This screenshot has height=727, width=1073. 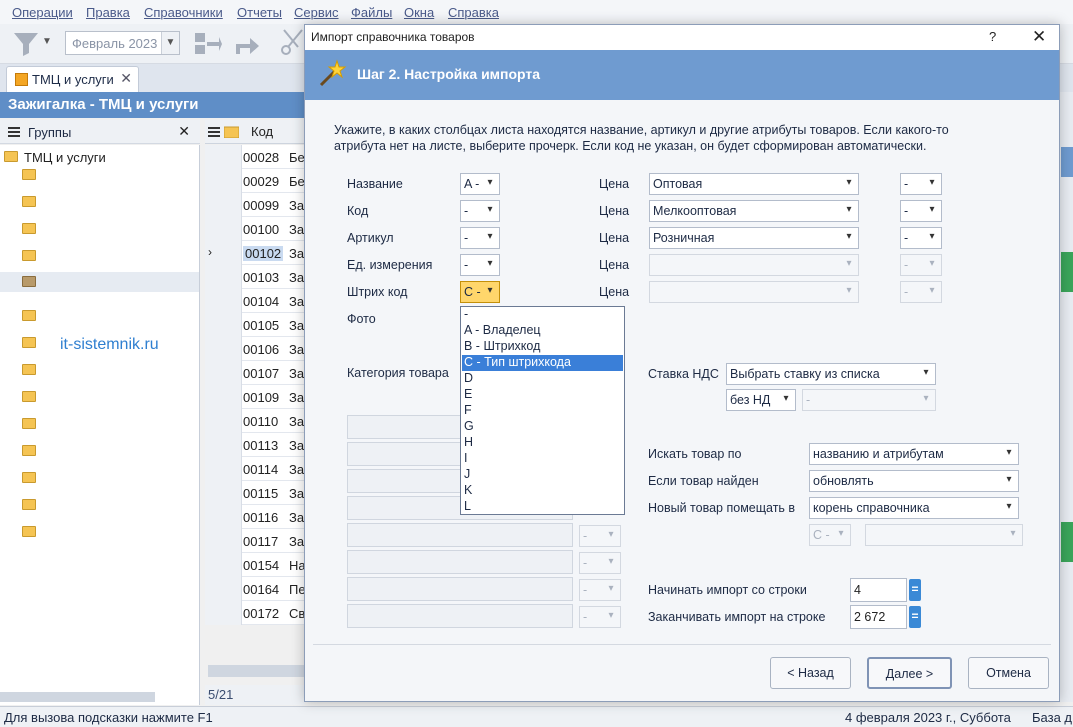 I want to click on dropdown-option: F, so click(x=542, y=411).